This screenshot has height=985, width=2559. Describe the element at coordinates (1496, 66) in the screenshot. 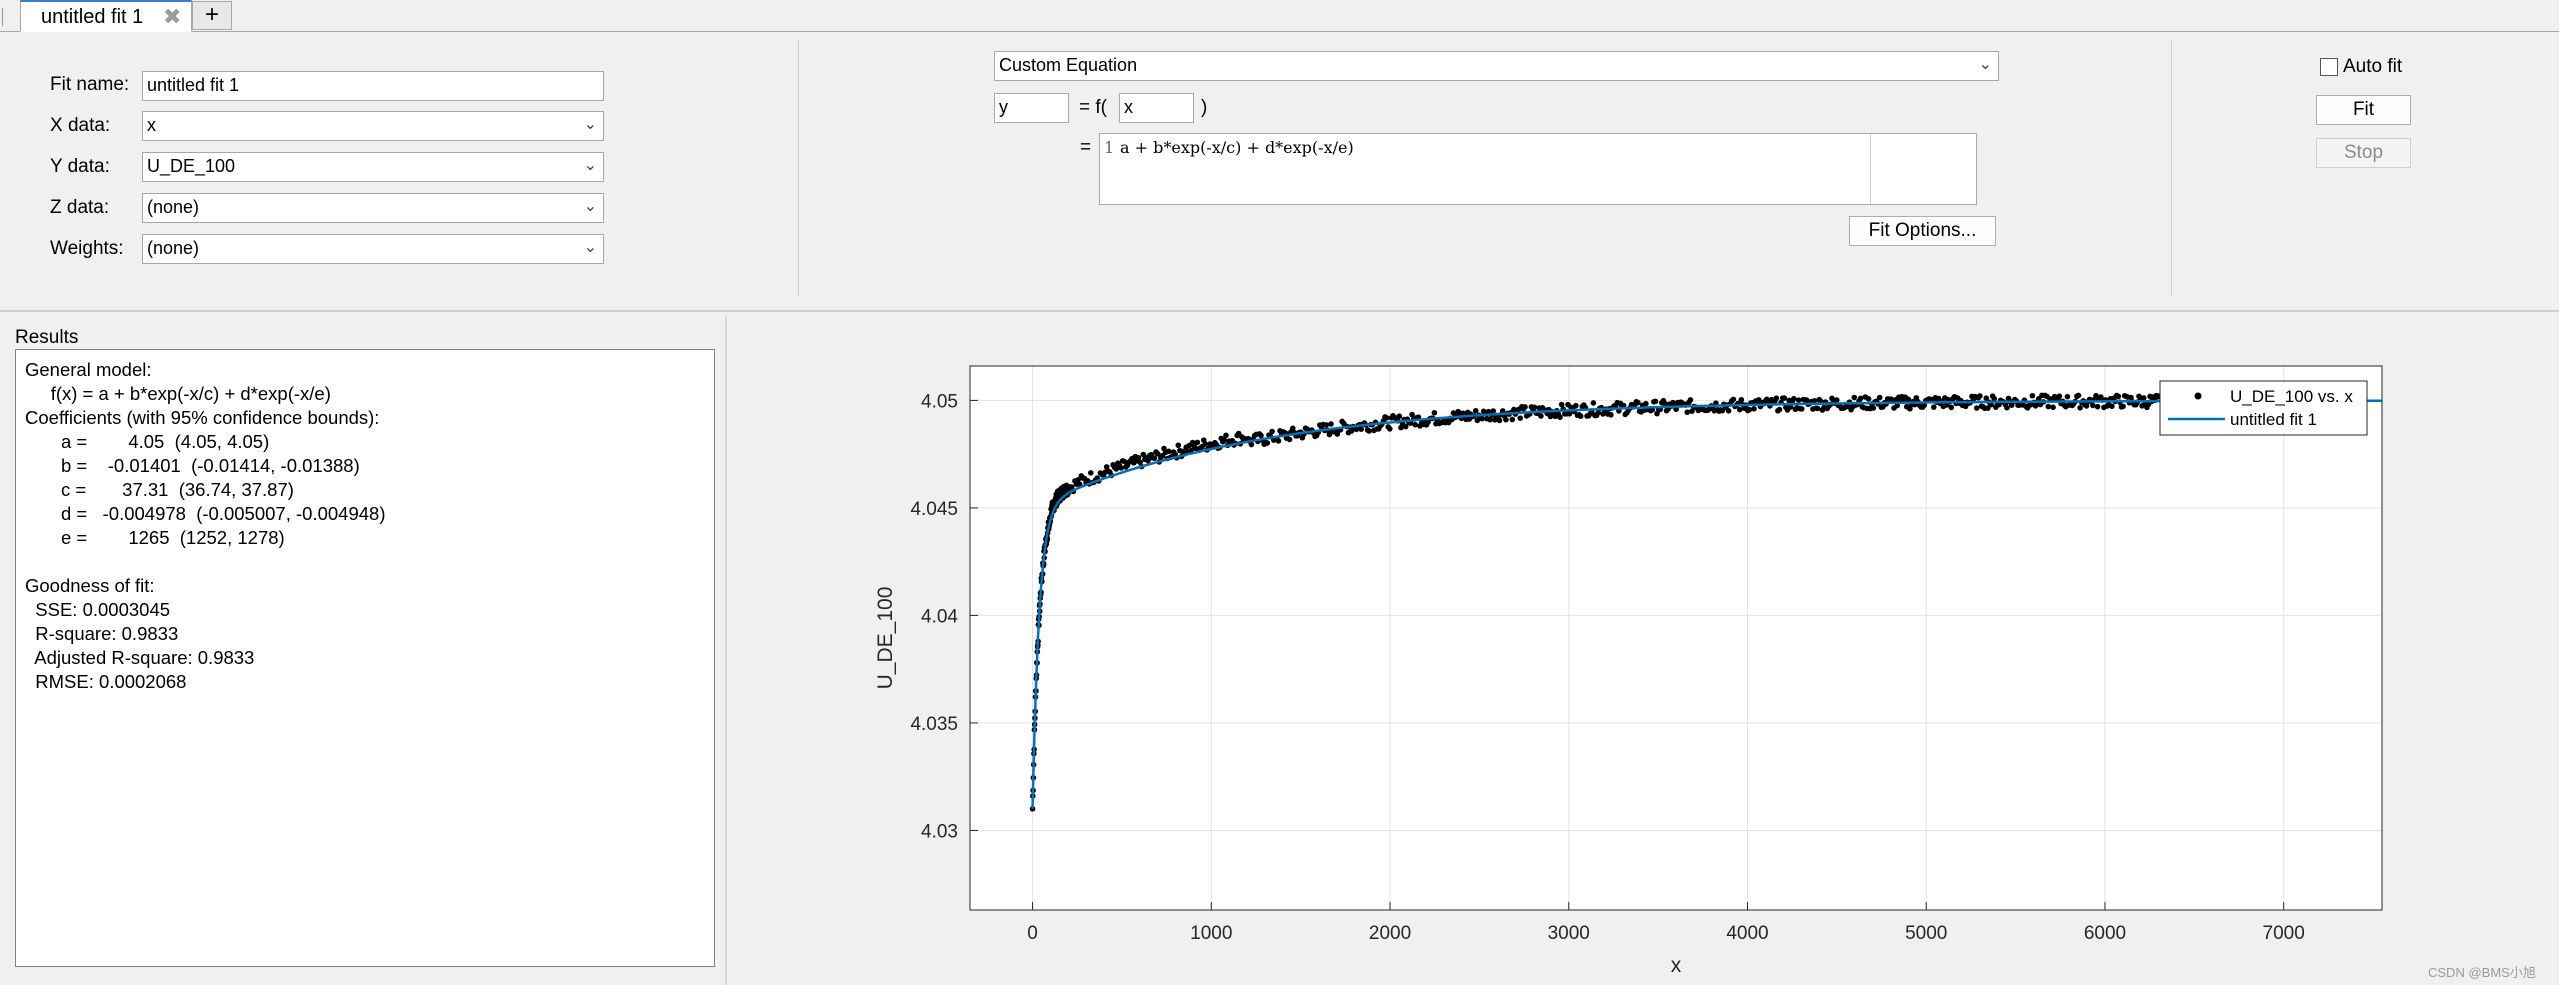

I see `fit-type-select: Custom Equation ⌄` at that location.